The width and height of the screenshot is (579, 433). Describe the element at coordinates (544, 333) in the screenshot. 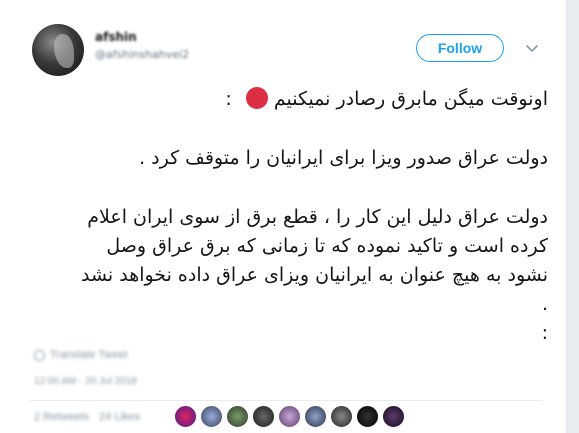

I see `paragraph-line: :` at that location.